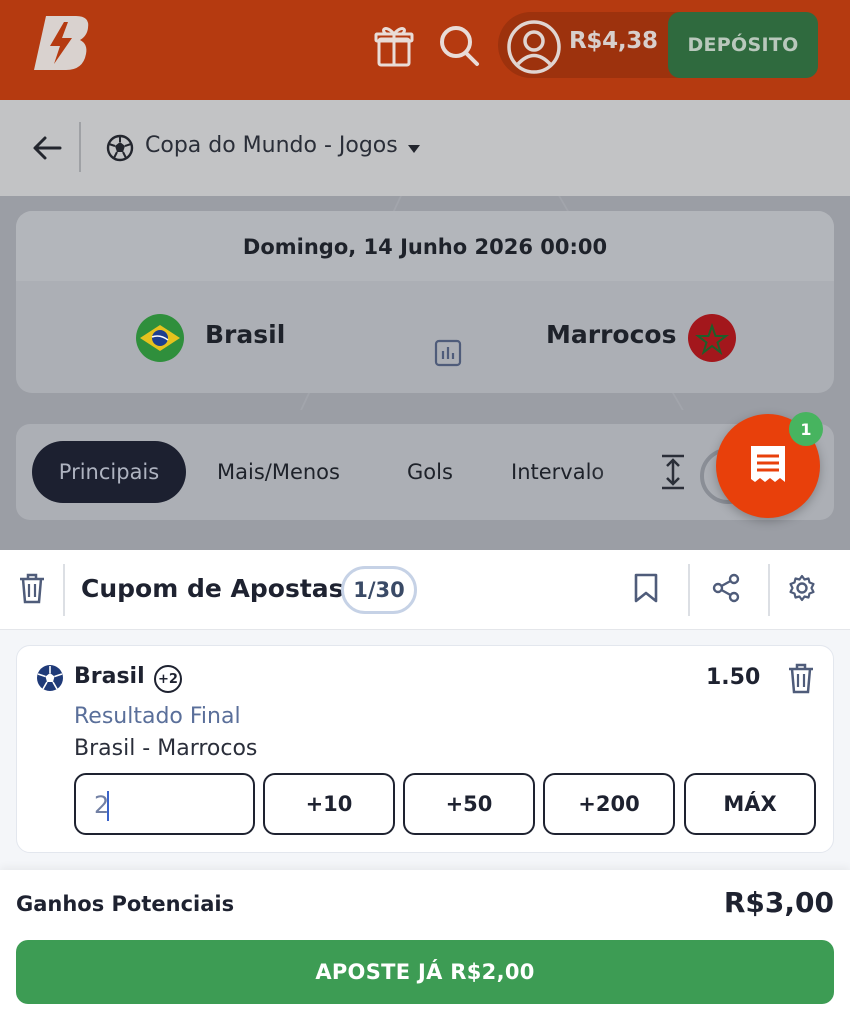  I want to click on betslip-header: Cupom de Apostas 1/30, so click(425, 590).